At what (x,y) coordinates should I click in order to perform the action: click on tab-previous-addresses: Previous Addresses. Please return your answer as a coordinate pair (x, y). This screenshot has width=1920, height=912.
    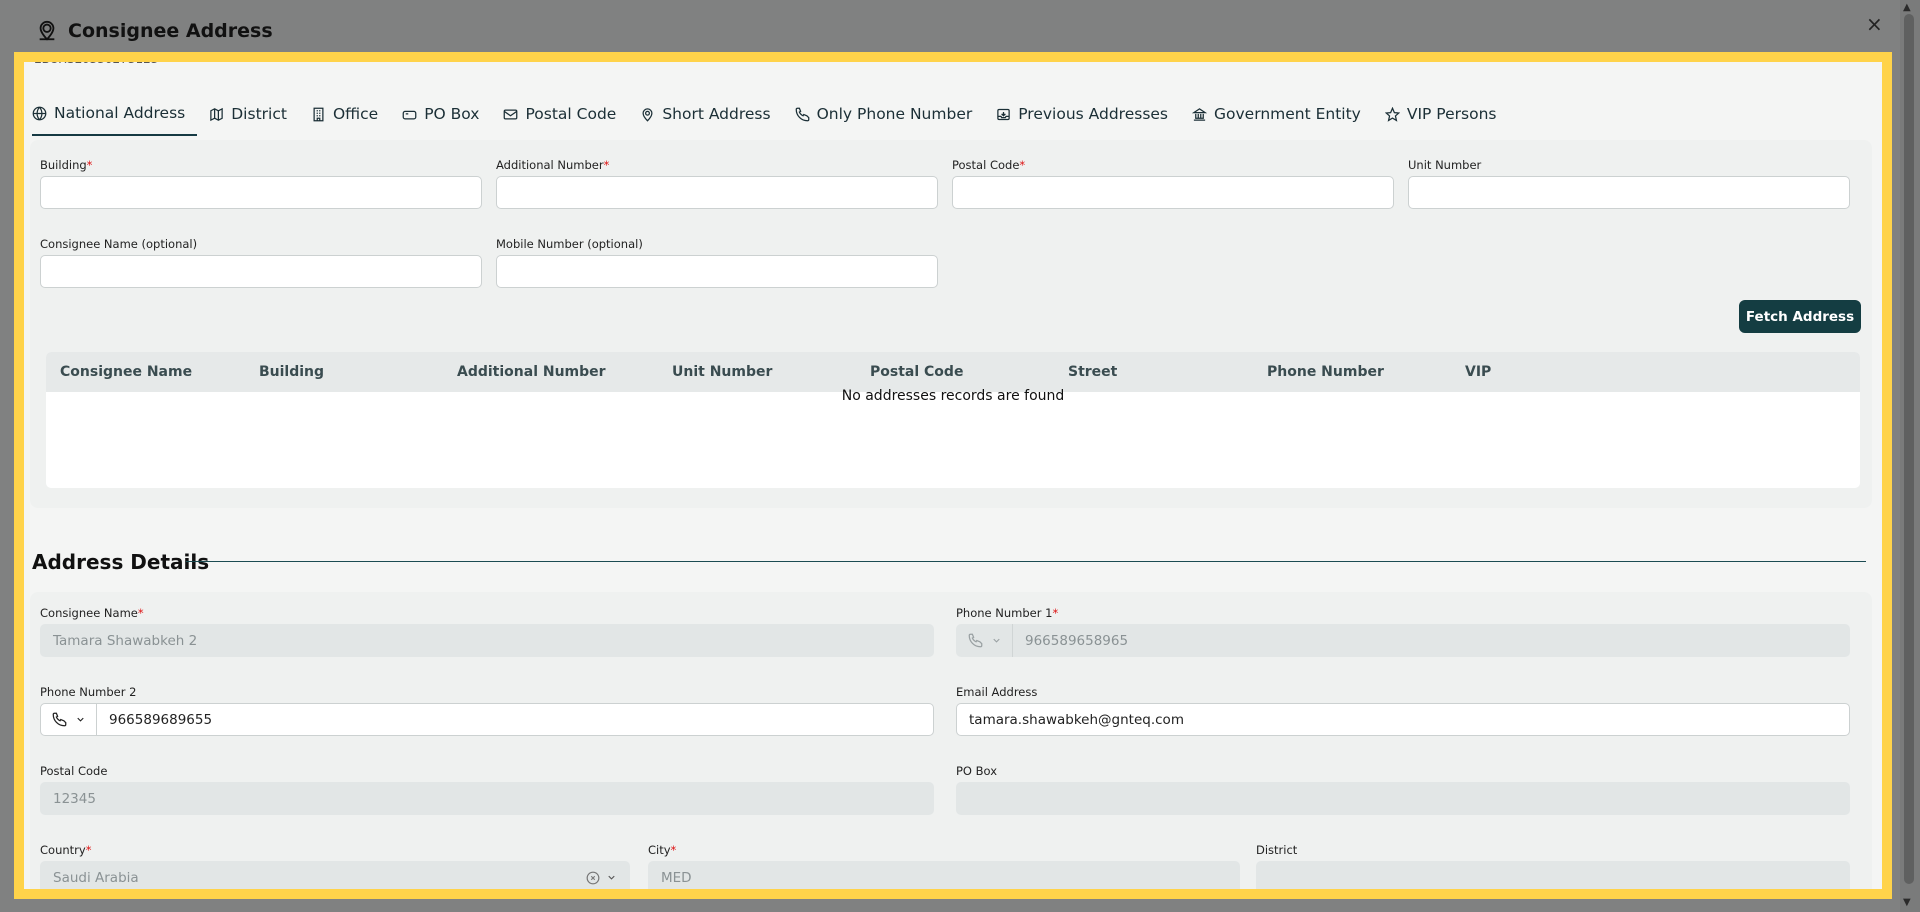
    Looking at the image, I should click on (1088, 120).